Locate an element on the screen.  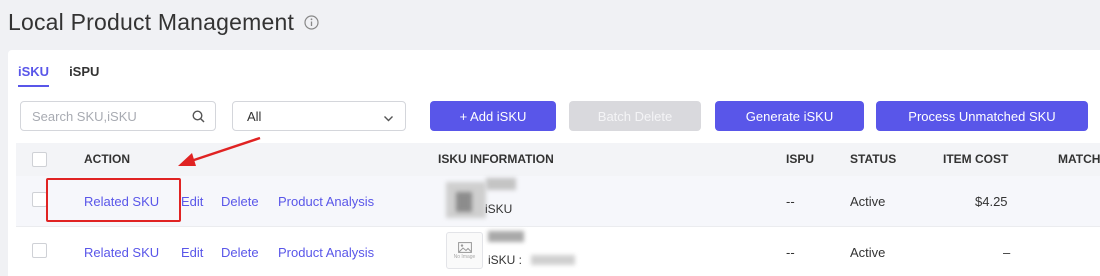
chevron-down-icon is located at coordinates (388, 117).